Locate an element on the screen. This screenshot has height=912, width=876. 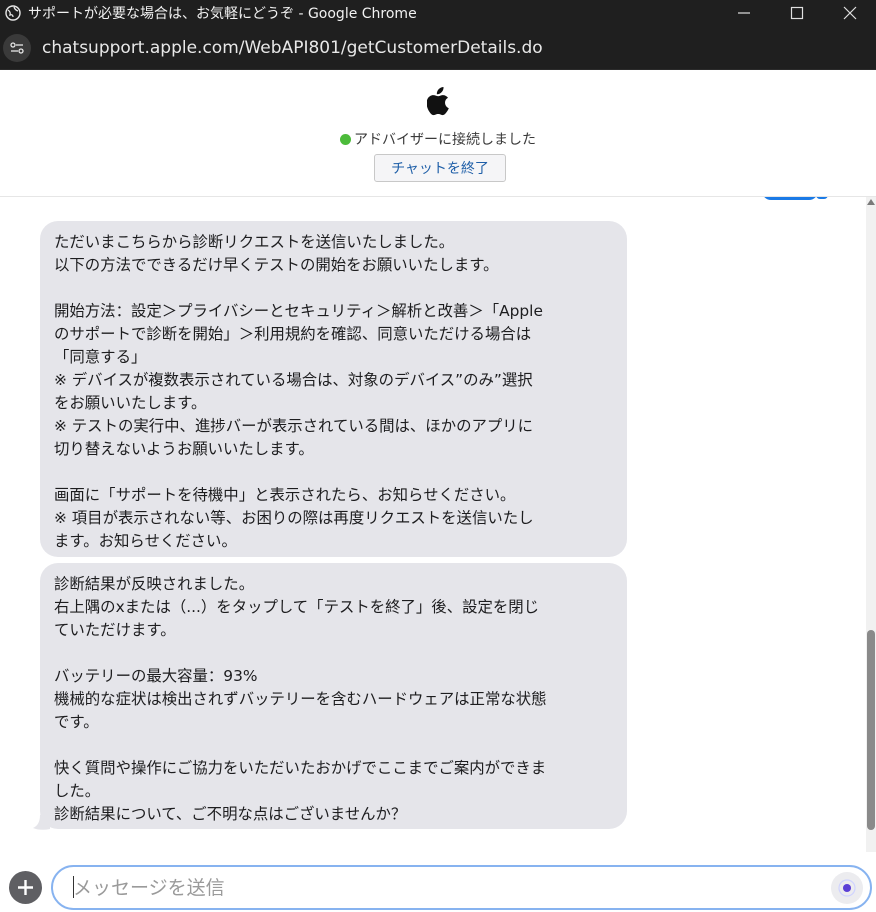
message-input-wrapper is located at coordinates (461, 887).